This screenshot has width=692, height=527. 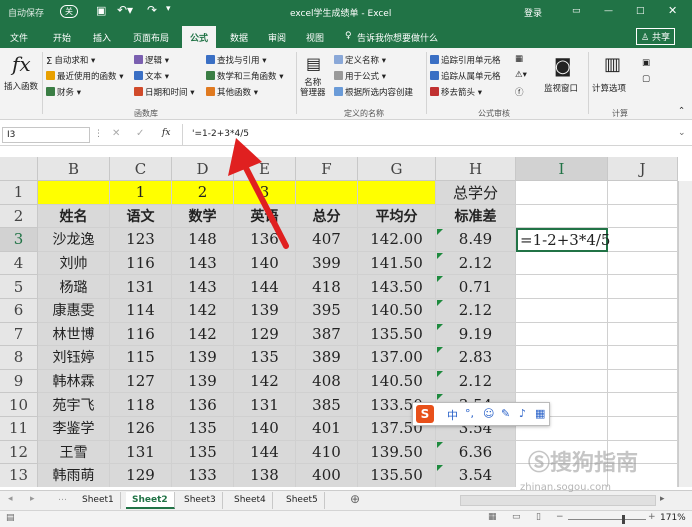 I want to click on arrow-shaft, so click(x=266, y=207).